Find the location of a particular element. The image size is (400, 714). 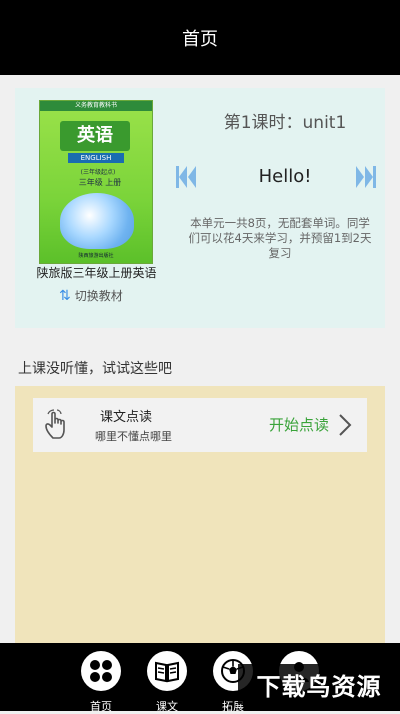

cover-illustration is located at coordinates (97, 221).